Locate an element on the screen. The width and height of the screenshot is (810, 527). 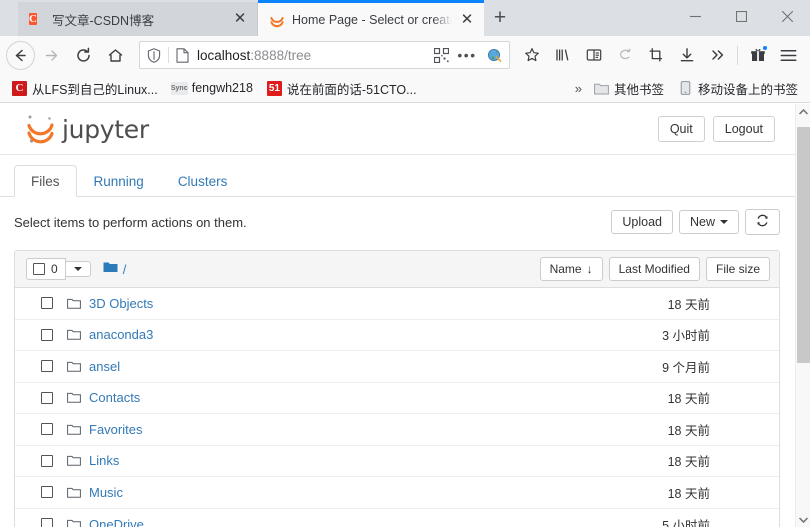
table-row: ansel 9 个月前 is located at coordinates (397, 367).